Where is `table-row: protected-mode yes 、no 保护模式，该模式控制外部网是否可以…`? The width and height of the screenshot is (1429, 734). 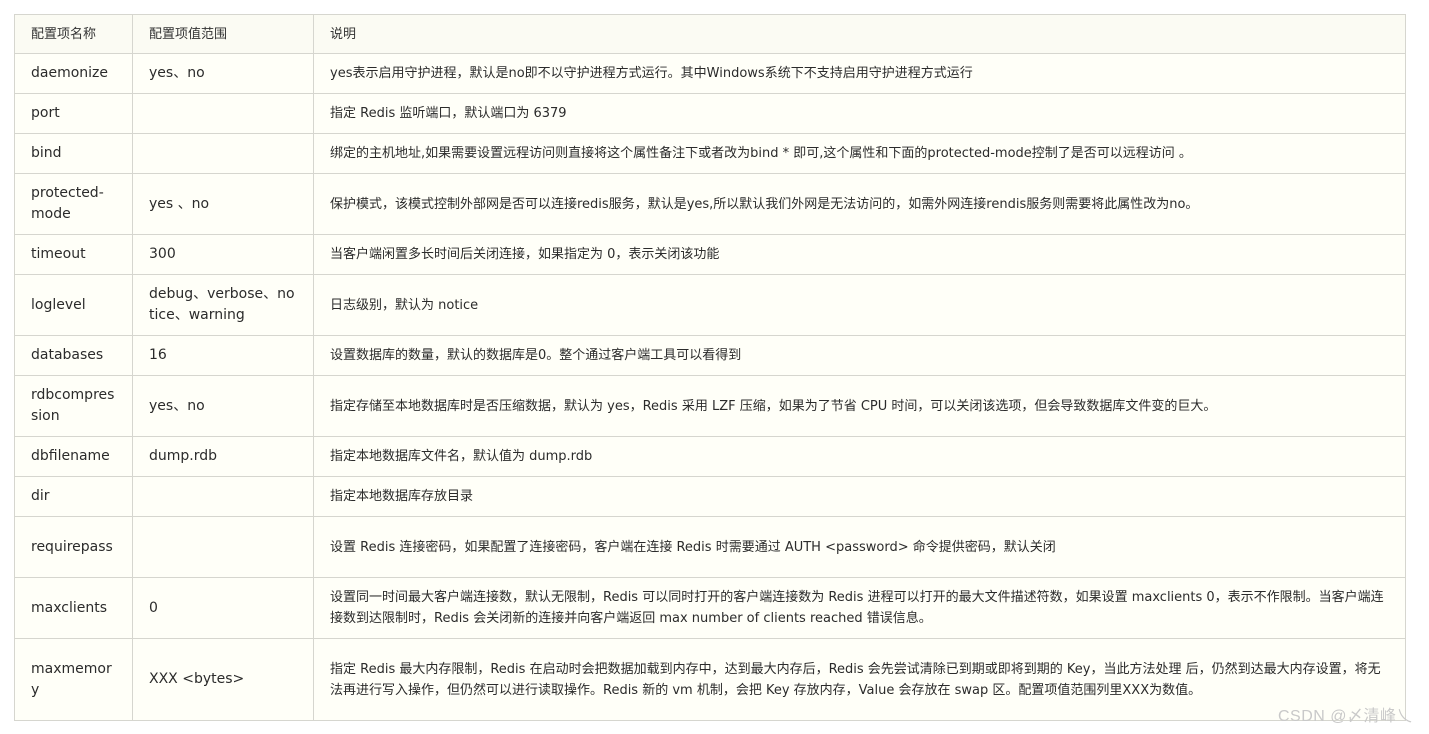
table-row: protected-mode yes 、no 保护模式，该模式控制外部网是否可以… is located at coordinates (710, 204).